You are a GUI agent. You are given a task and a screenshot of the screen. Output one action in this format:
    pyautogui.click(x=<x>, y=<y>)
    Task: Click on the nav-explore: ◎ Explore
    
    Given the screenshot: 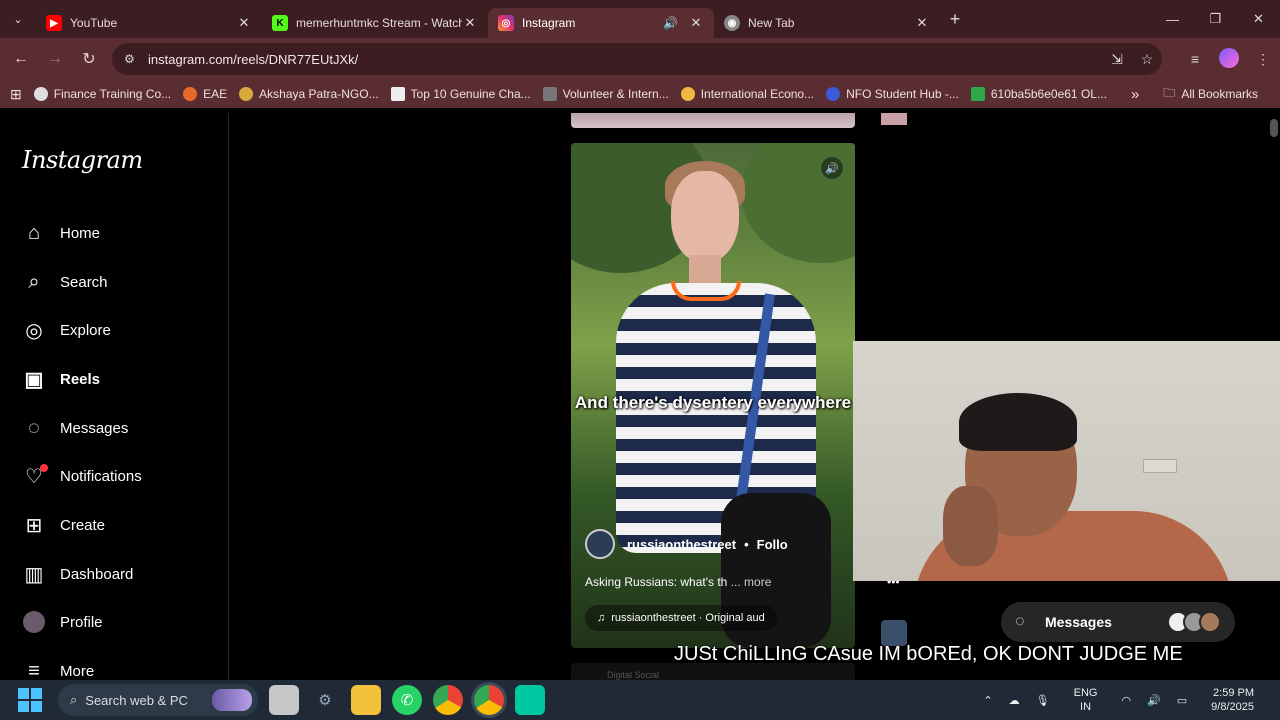 What is the action you would take?
    pyautogui.click(x=66, y=330)
    